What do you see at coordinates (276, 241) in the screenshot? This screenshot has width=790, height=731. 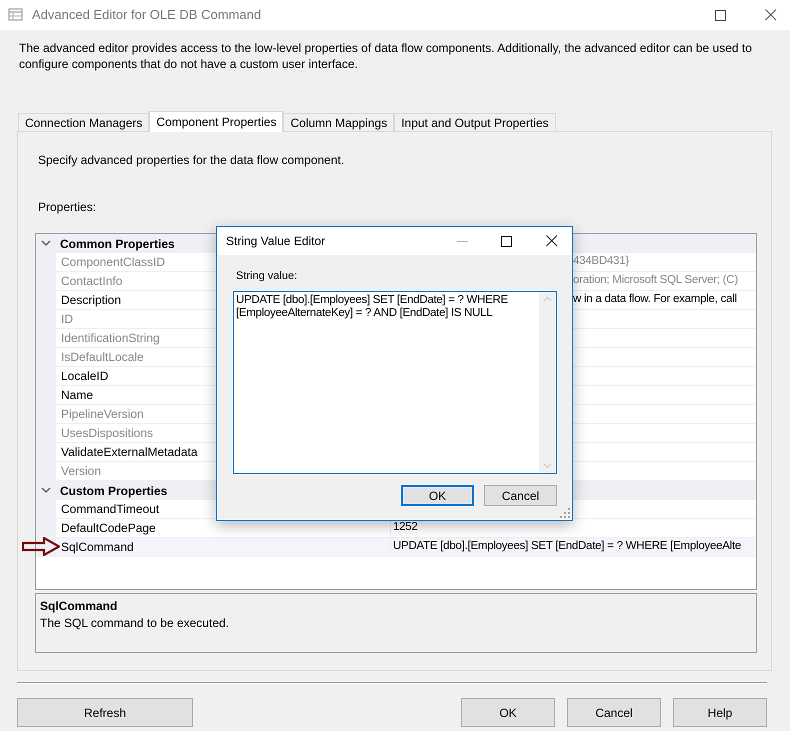 I see `dialog-title: String Value Editor` at bounding box center [276, 241].